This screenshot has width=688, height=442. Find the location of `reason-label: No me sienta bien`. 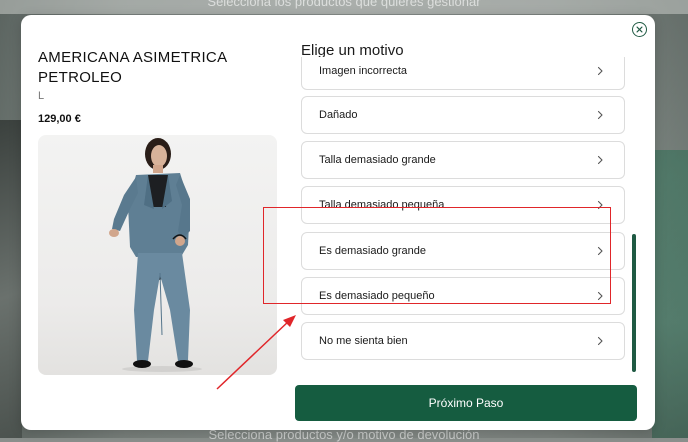

reason-label: No me sienta bien is located at coordinates (363, 341).